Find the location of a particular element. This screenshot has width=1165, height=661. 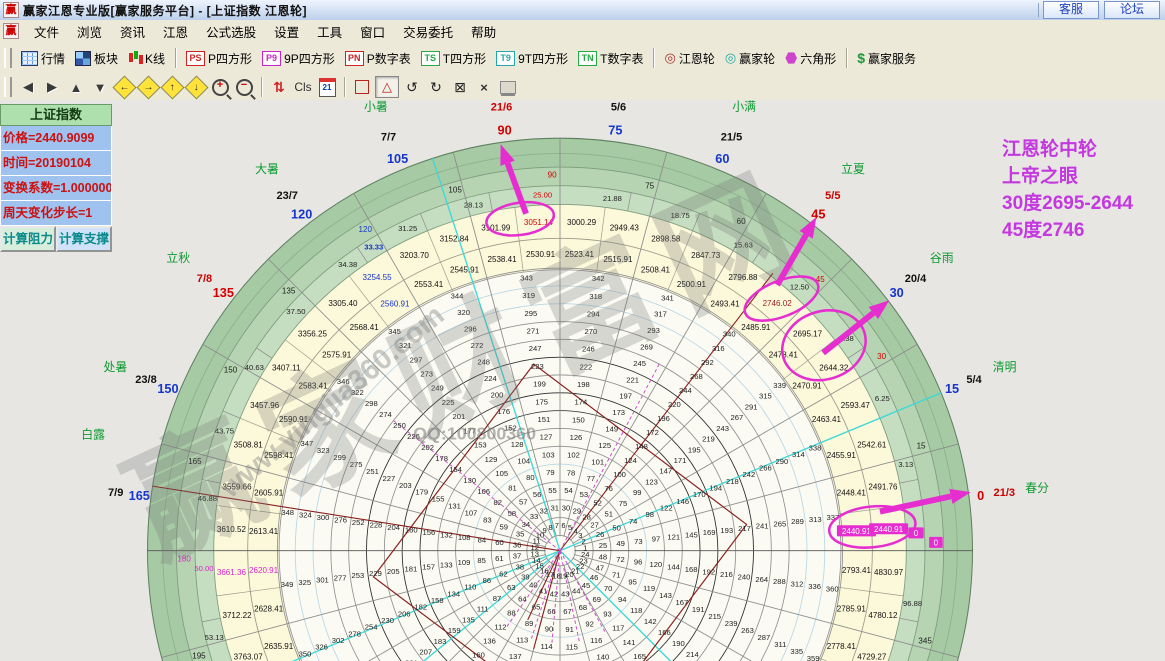

svg-text: 3203.70 is located at coordinates (415, 255).